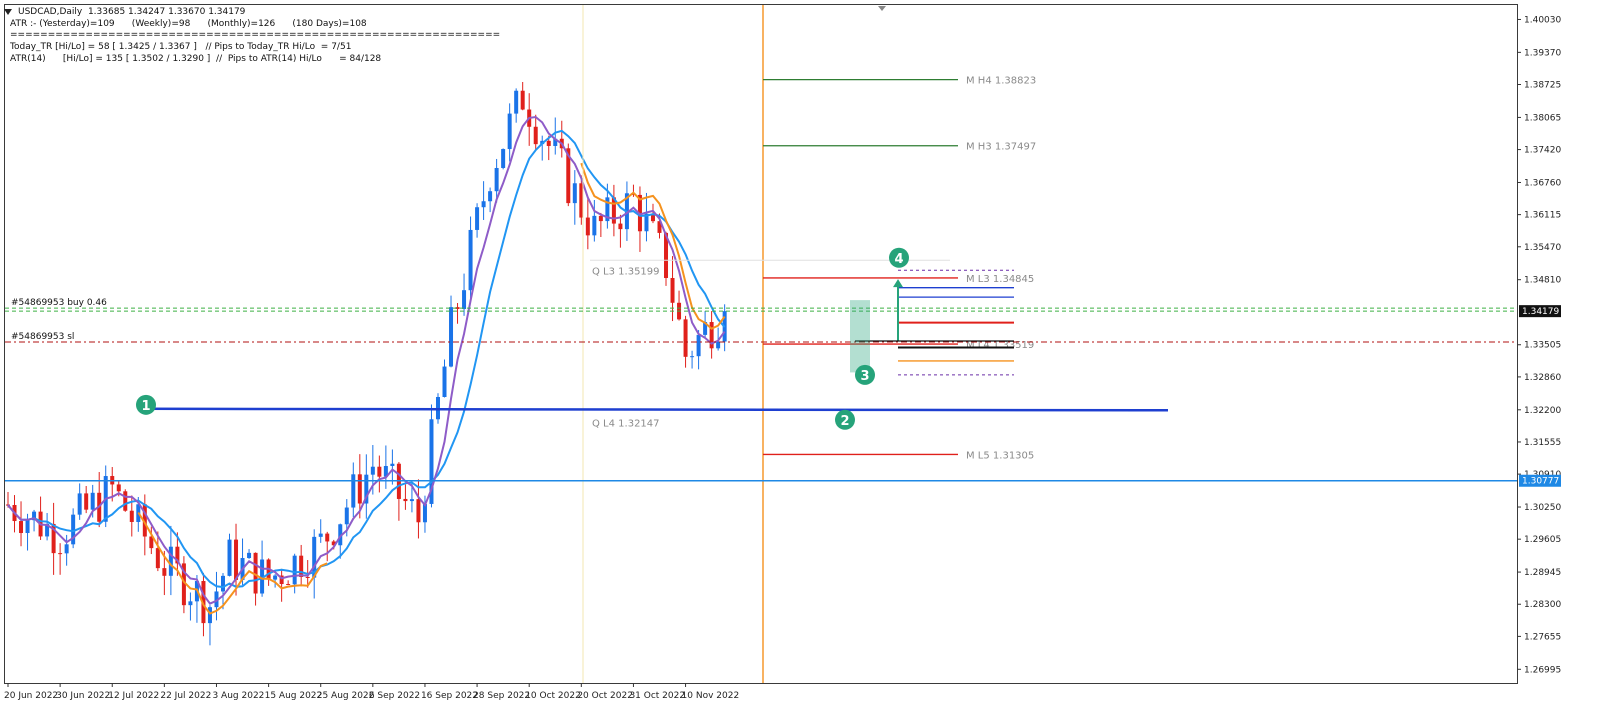  I want to click on marker-label: 2, so click(844, 421).